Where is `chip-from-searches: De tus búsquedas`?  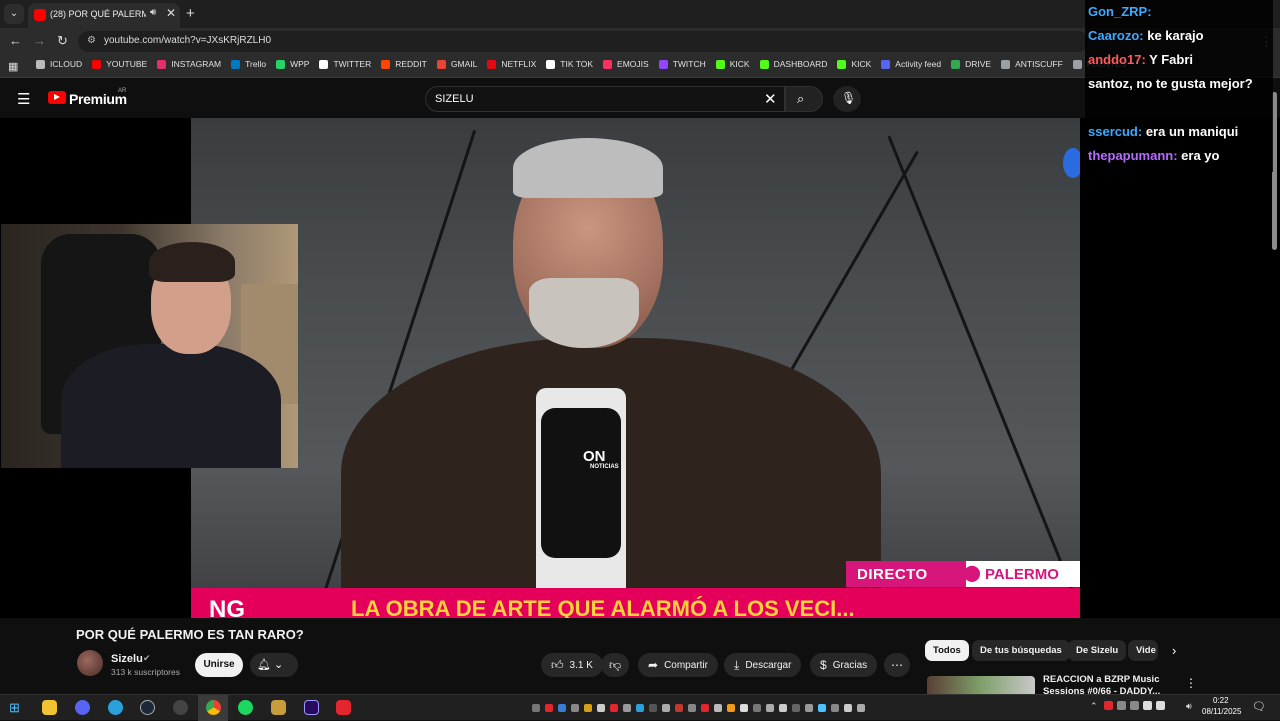
chip-from-searches: De tus búsquedas is located at coordinates (1021, 650).